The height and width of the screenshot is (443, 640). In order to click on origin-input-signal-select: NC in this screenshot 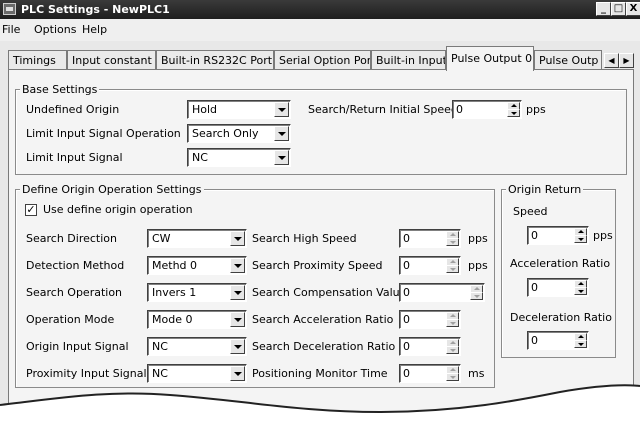, I will do `click(197, 346)`.